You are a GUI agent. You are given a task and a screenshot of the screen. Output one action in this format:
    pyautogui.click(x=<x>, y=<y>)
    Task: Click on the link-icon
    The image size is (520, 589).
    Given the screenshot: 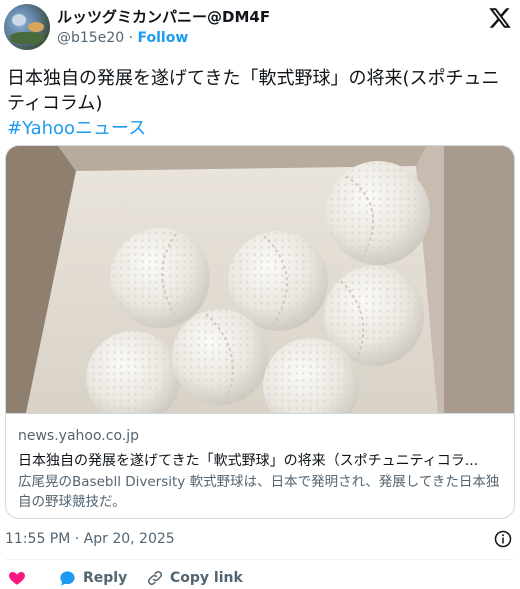 What is the action you would take?
    pyautogui.click(x=155, y=578)
    